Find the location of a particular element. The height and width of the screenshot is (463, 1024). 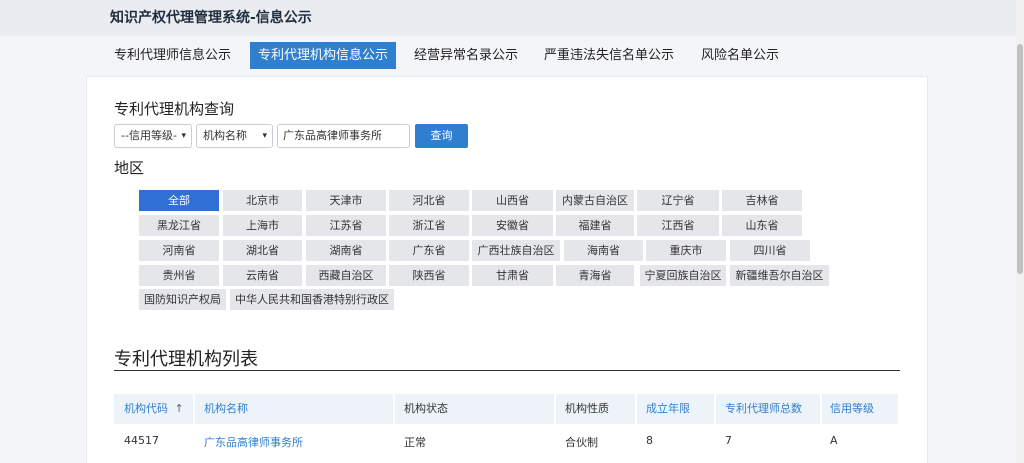

region-title: 地区 is located at coordinates (129, 168).